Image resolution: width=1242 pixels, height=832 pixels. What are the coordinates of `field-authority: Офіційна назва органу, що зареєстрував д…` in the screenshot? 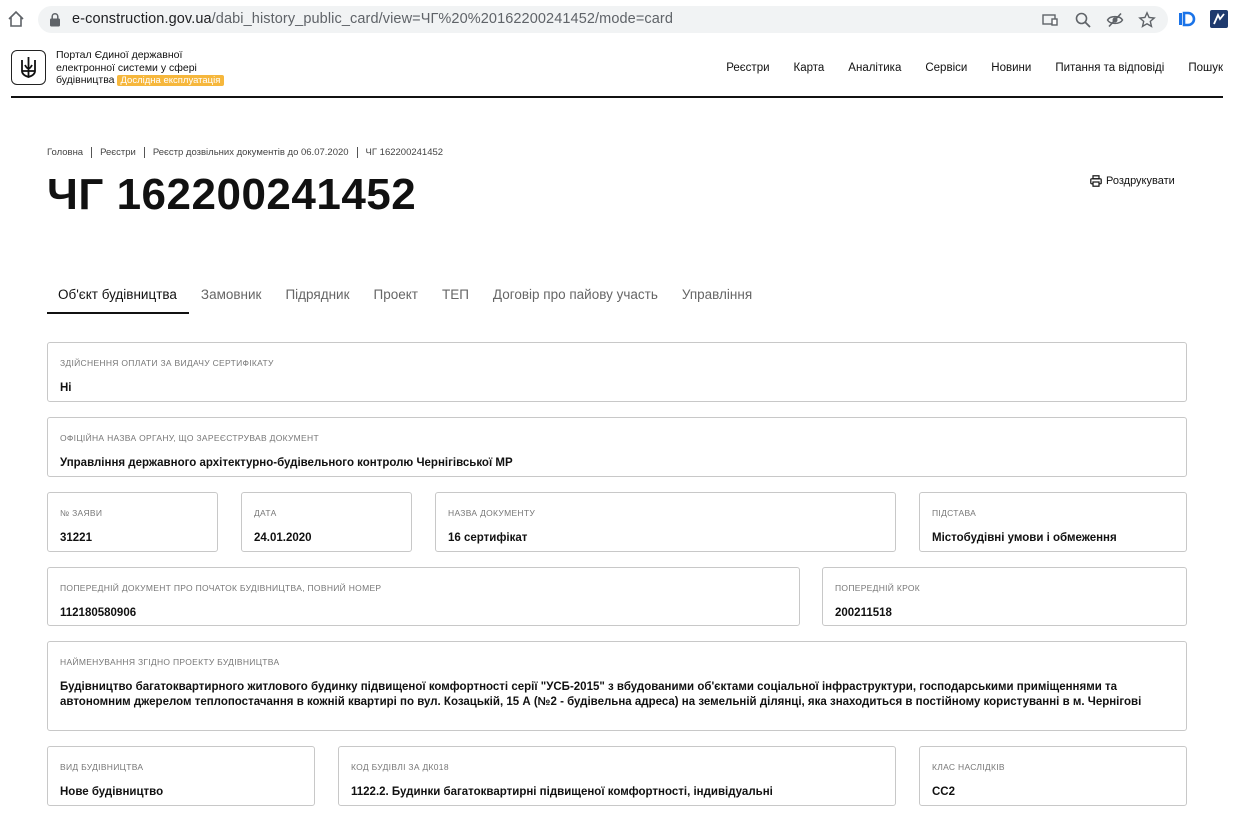 It's located at (617, 447).